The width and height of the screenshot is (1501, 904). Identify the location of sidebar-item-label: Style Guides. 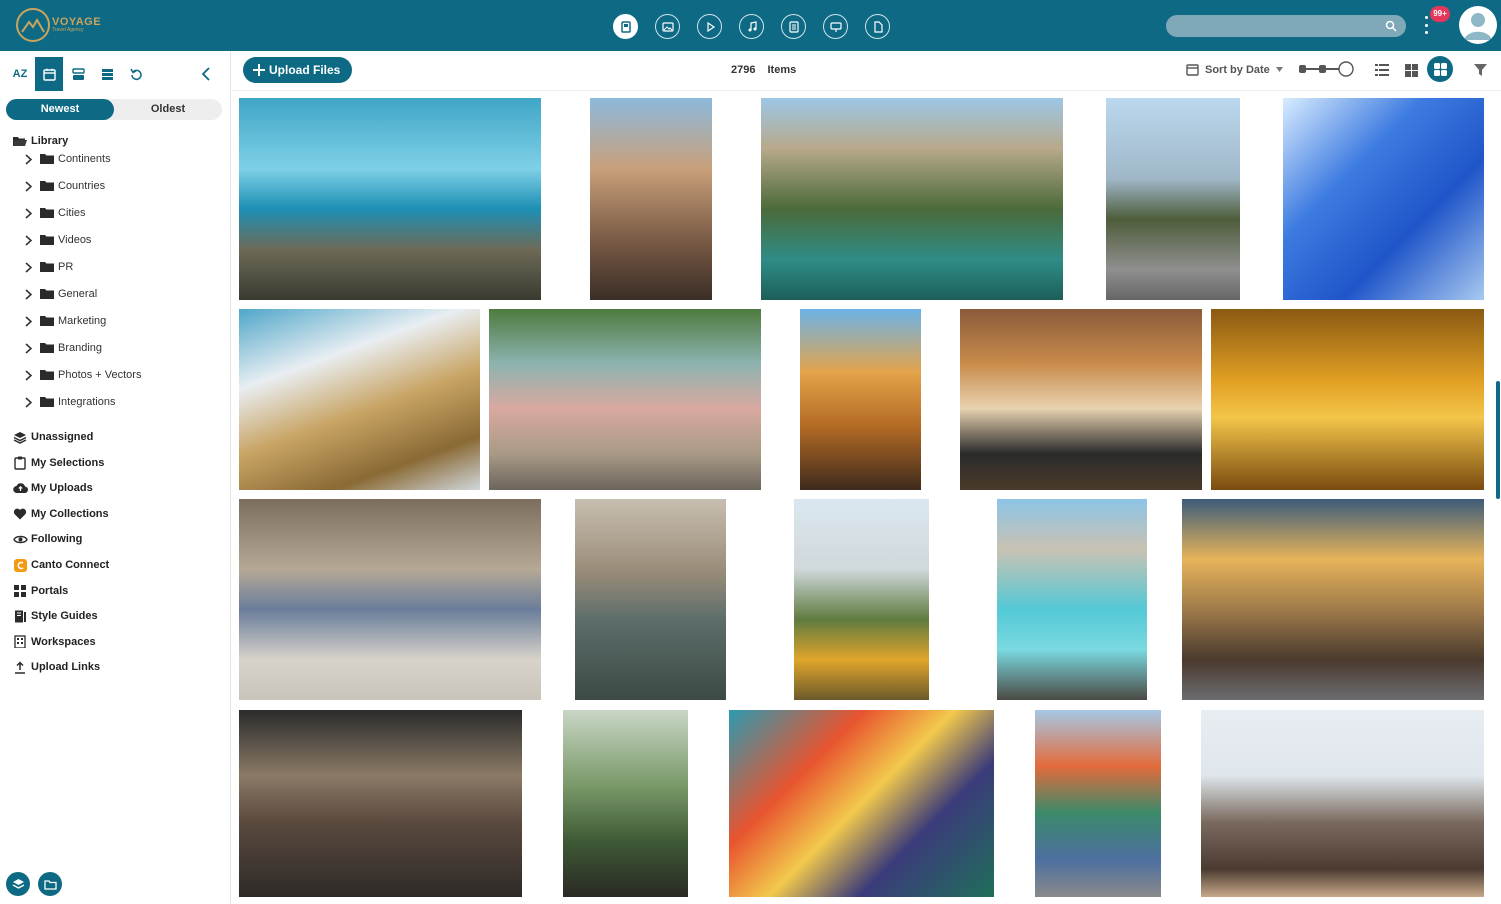
(64, 616).